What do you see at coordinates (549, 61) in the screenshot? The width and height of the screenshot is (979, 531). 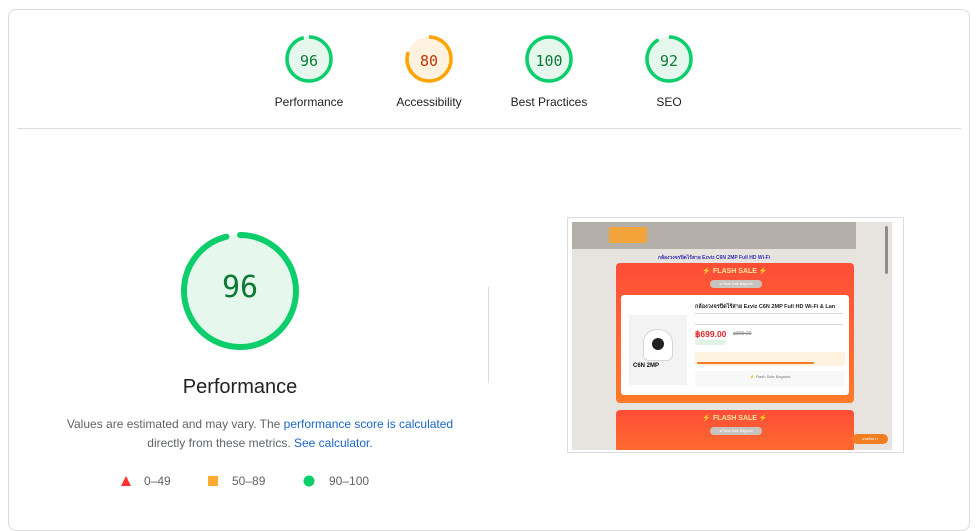 I see `gauge-score: 100` at bounding box center [549, 61].